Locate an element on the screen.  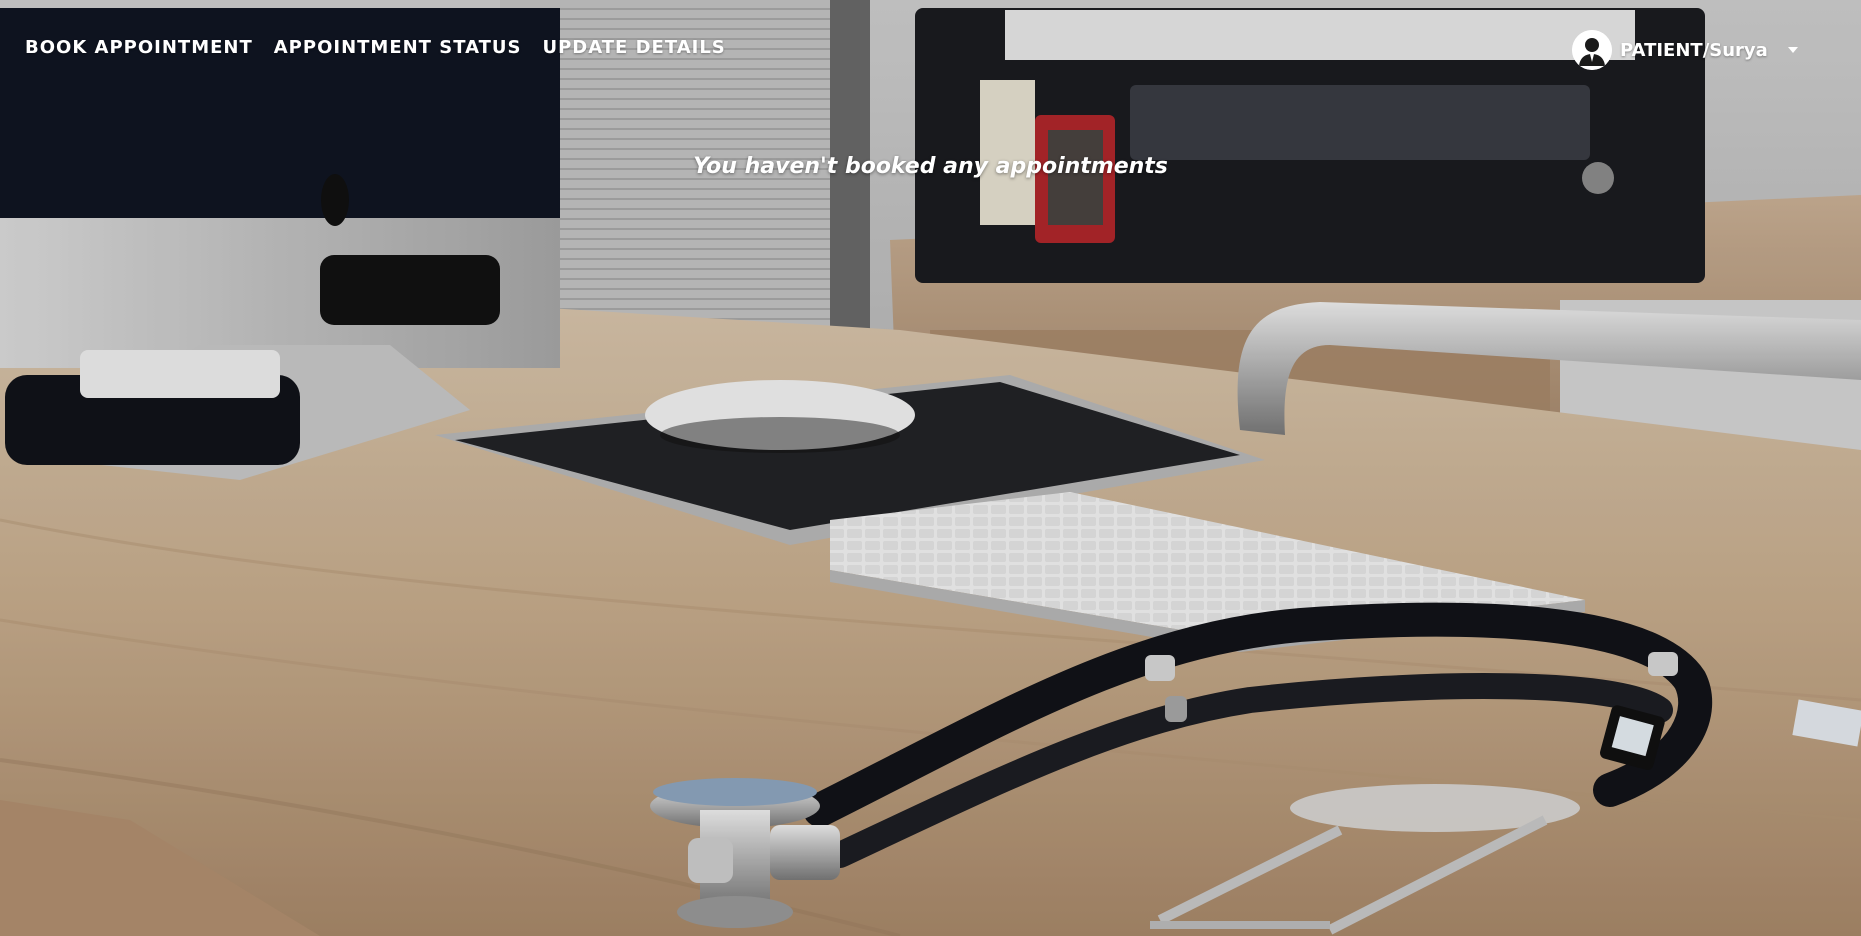
empty-appointments-message: You haven't booked any appointments is located at coordinates (930, 166).